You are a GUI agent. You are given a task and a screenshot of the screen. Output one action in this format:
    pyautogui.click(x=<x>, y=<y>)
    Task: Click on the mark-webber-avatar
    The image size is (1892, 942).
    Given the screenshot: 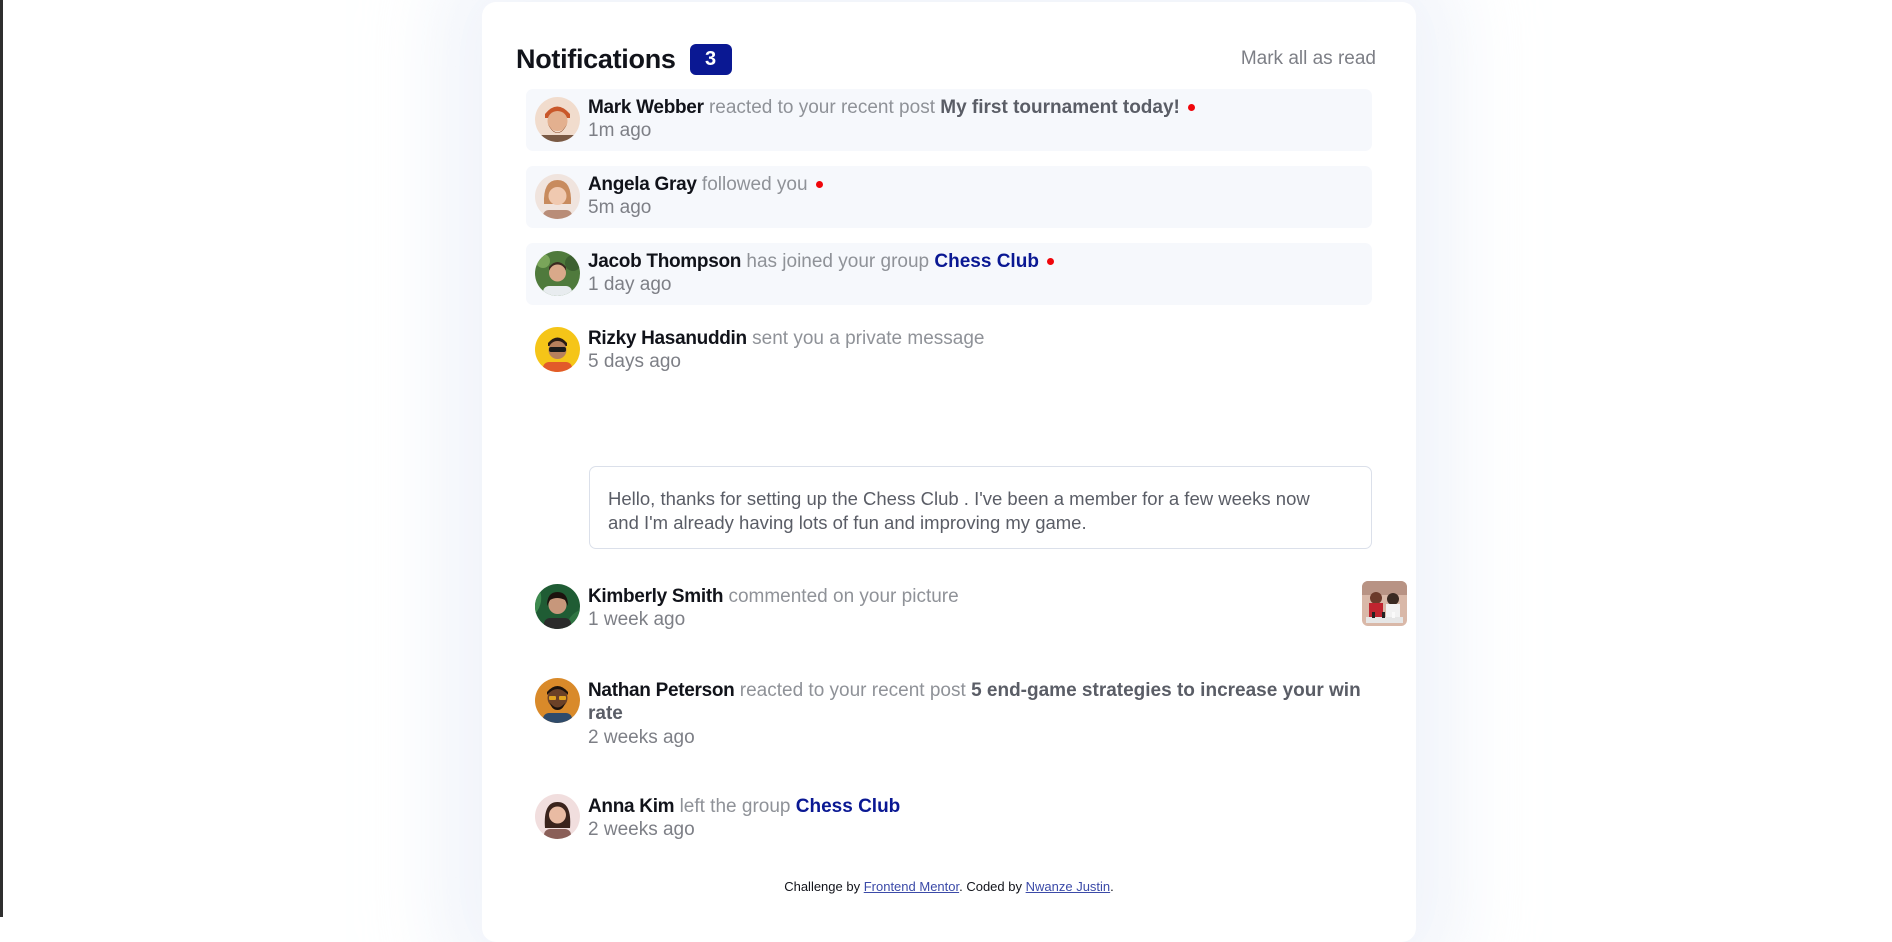 What is the action you would take?
    pyautogui.click(x=557, y=119)
    